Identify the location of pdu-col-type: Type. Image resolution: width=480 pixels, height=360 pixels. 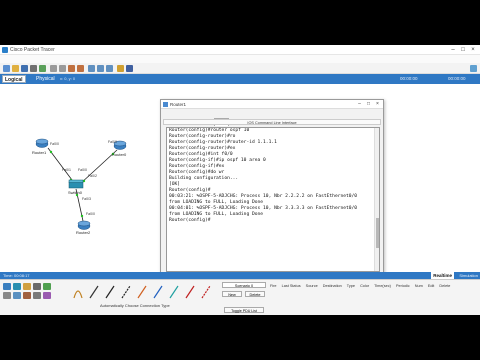
(350, 286).